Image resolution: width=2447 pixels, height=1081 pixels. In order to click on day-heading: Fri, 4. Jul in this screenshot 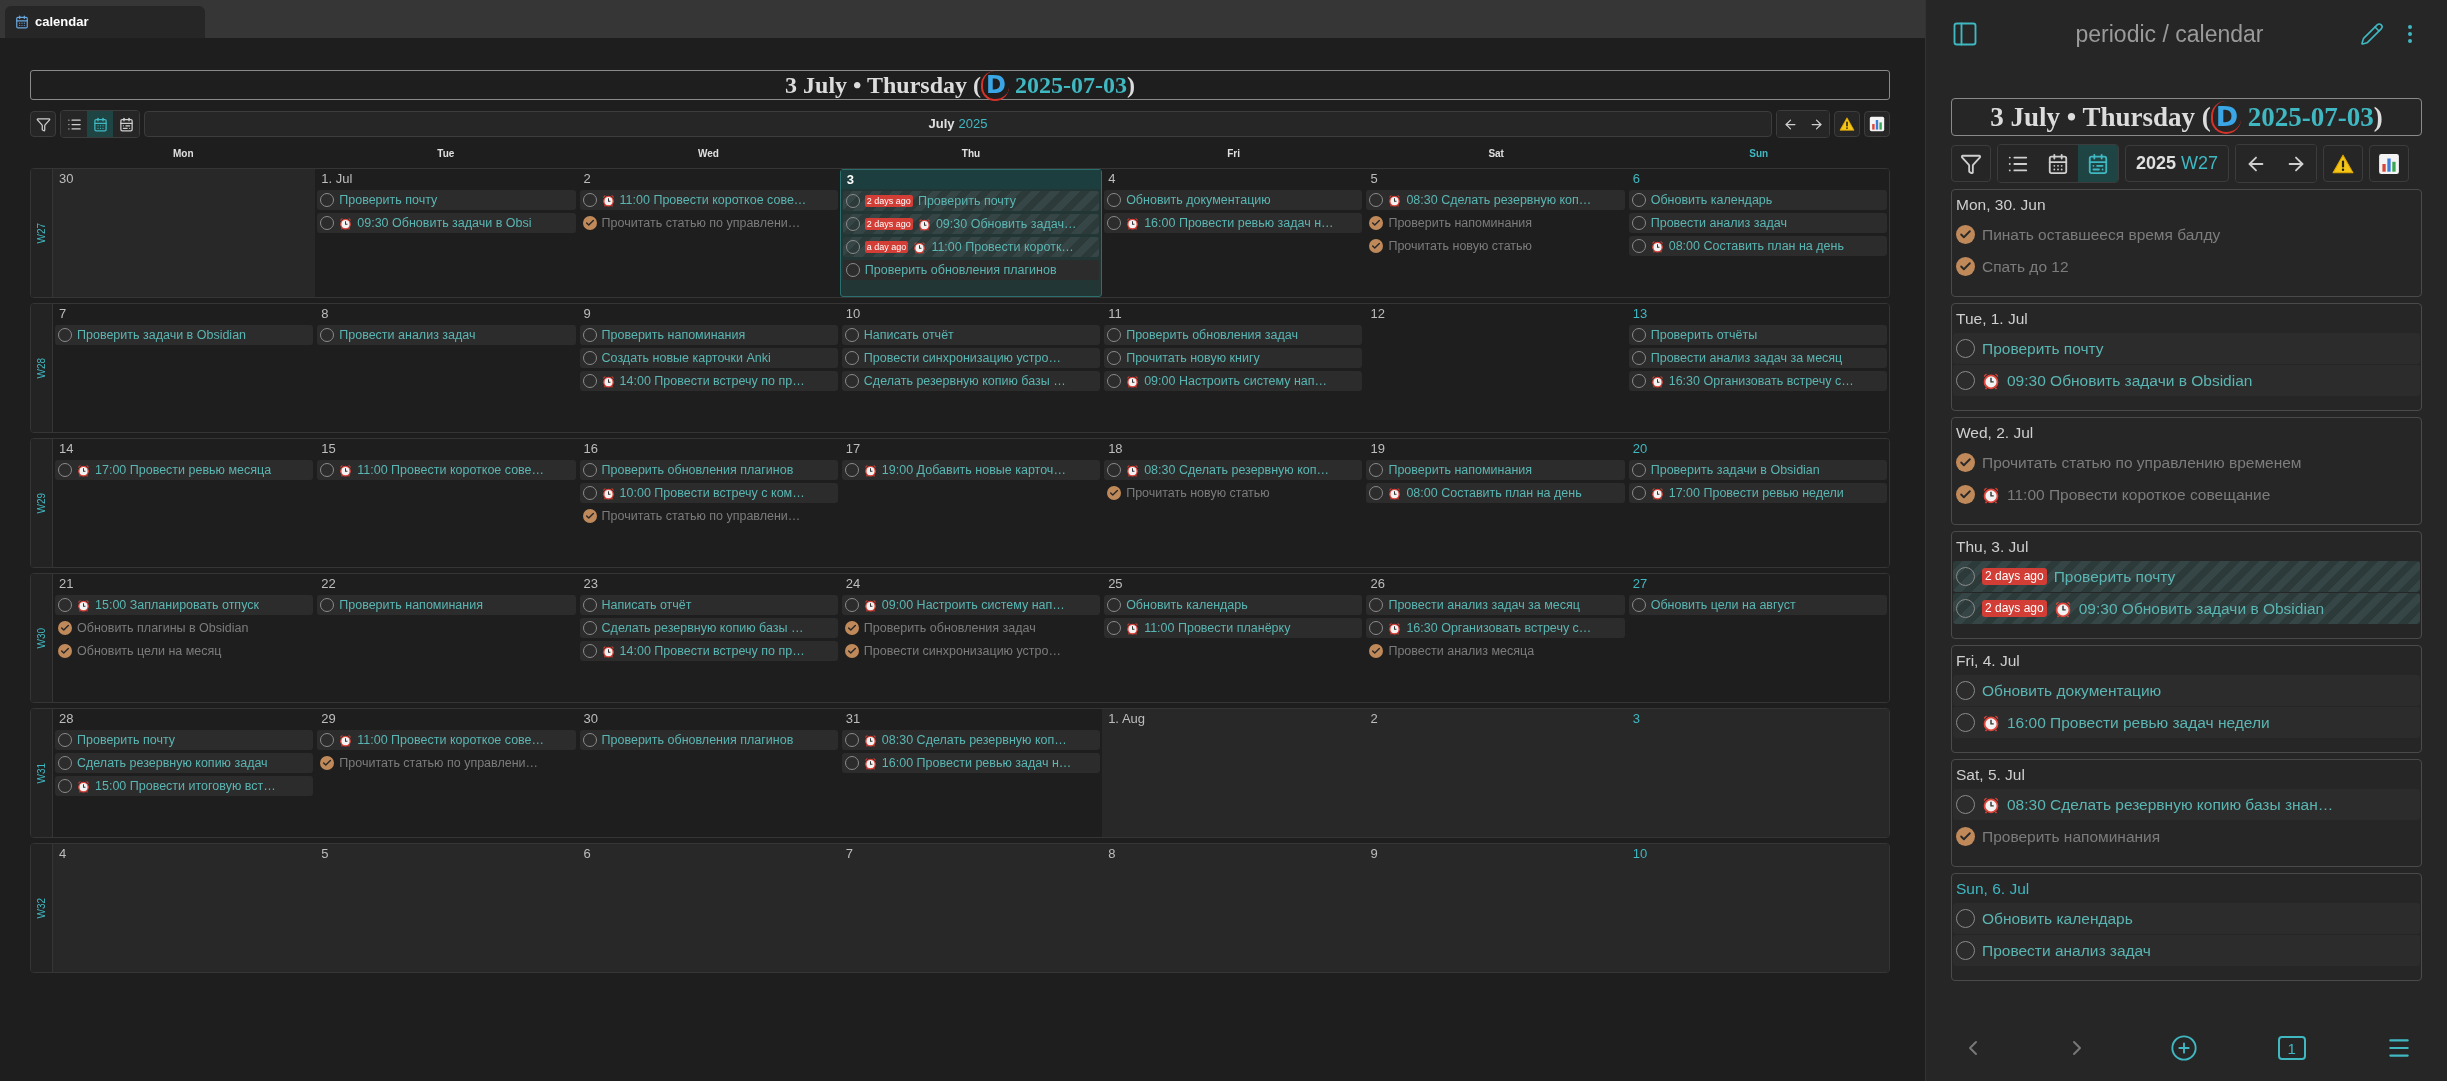, I will do `click(2186, 661)`.